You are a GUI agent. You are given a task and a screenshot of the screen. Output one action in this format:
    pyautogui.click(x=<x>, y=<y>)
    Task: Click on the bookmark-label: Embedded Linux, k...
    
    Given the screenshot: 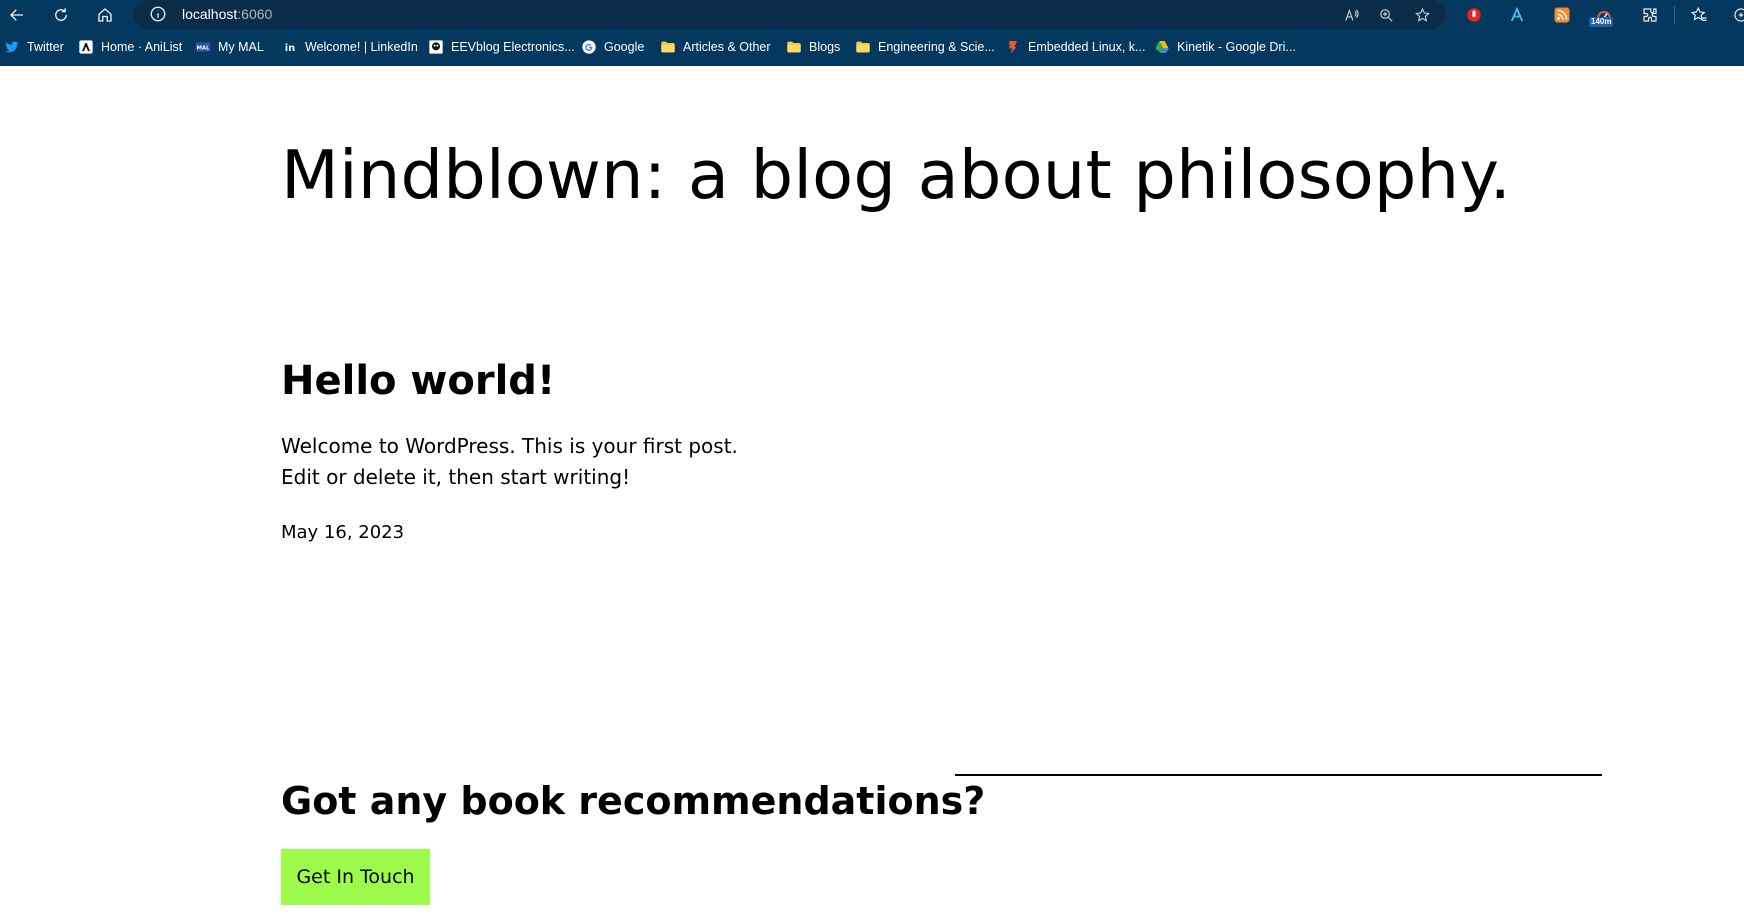 What is the action you would take?
    pyautogui.click(x=1087, y=47)
    